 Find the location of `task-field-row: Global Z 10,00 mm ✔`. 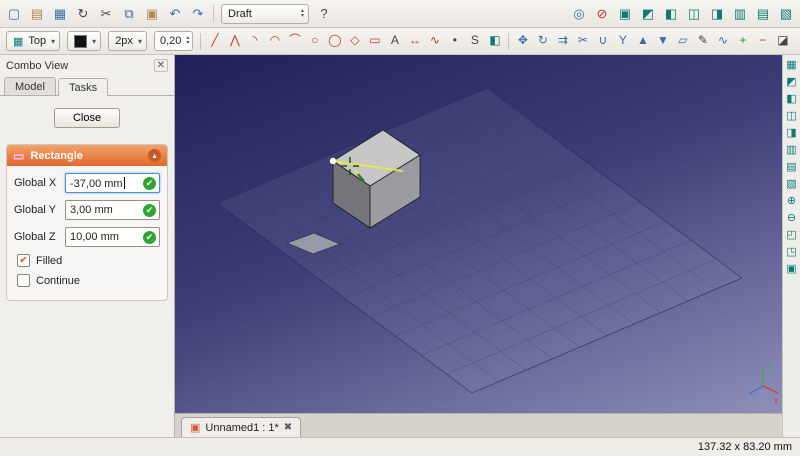

task-field-row: Global Z 10,00 mm ✔ is located at coordinates (87, 237).